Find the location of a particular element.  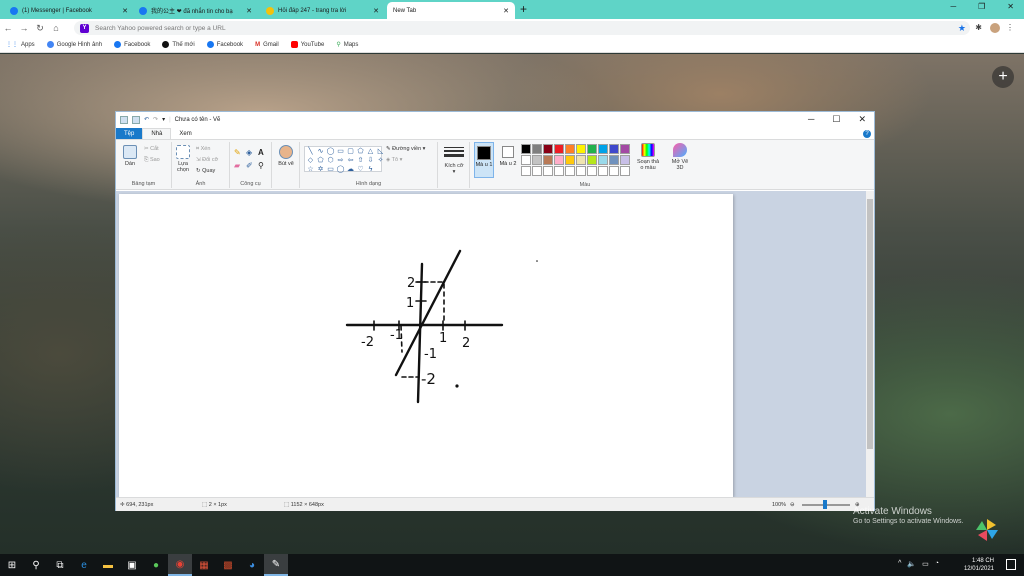

rotate-button: ↻ Quay is located at coordinates (205, 171).